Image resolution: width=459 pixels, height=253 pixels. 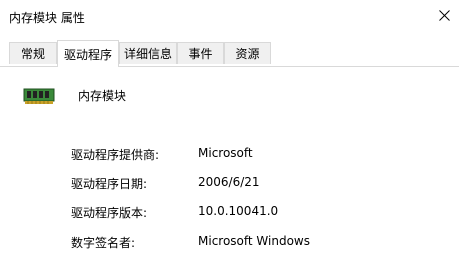 What do you see at coordinates (109, 184) in the screenshot?
I see `driver-date-label: 驱动程序日期:` at bounding box center [109, 184].